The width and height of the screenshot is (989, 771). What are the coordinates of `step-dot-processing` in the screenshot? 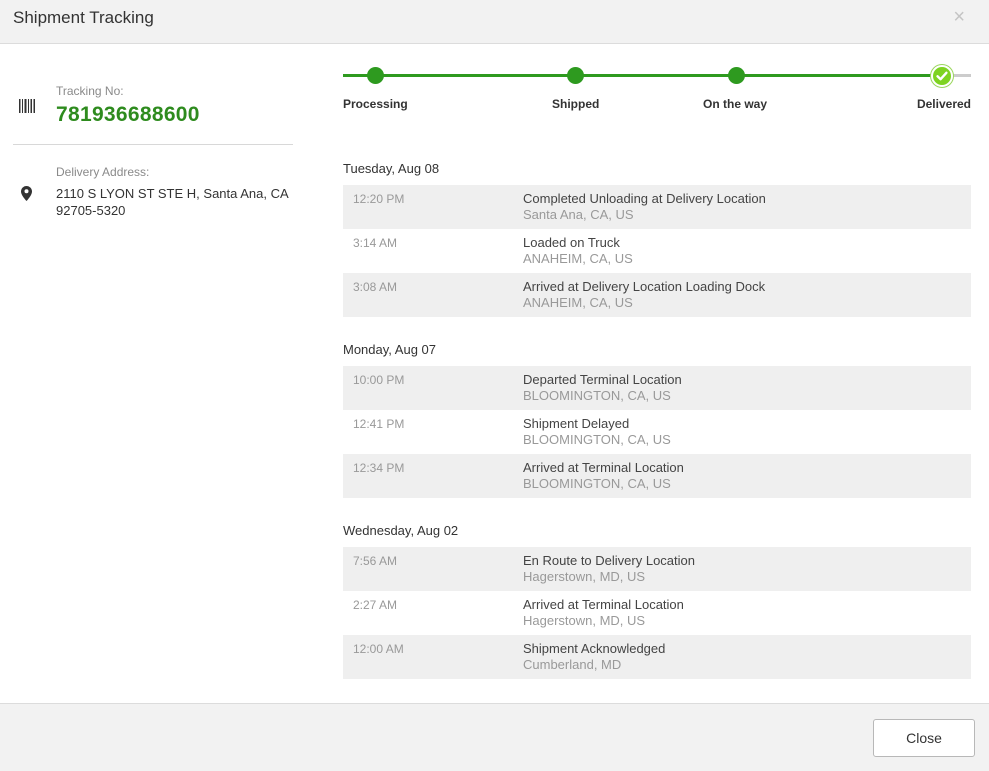 It's located at (375, 75).